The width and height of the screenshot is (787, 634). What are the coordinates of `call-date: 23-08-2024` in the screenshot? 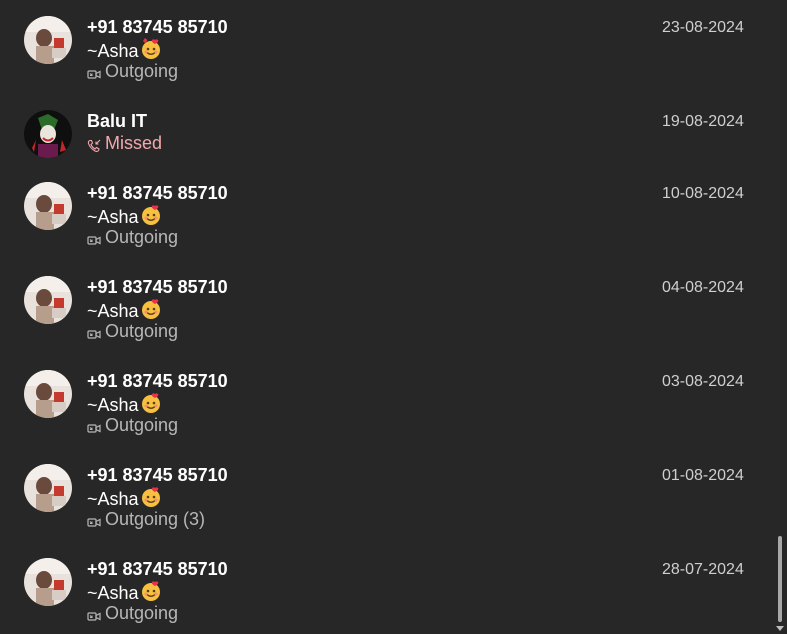 It's located at (703, 27).